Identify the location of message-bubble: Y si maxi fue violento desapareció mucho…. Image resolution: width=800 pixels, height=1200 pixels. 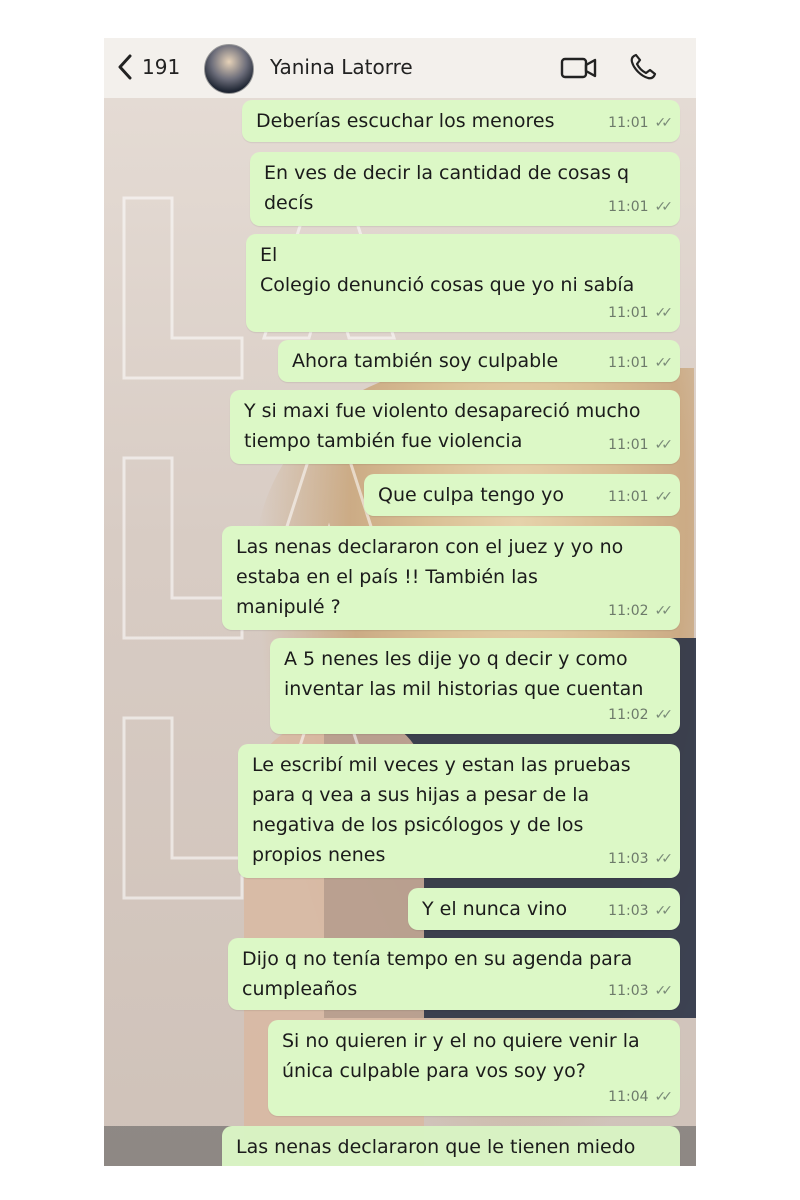
(455, 427).